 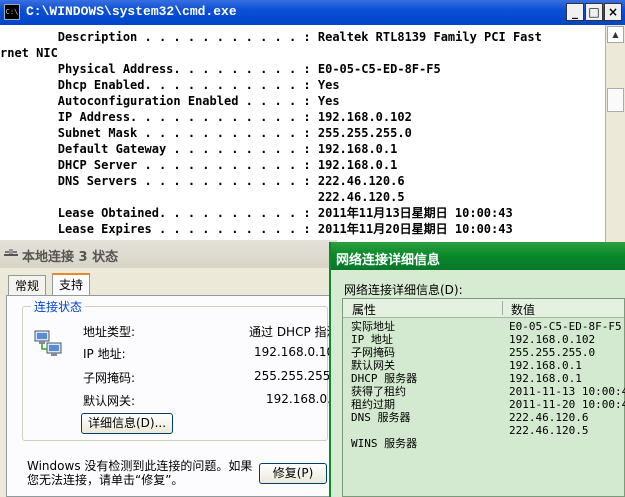 What do you see at coordinates (567, 404) in the screenshot?
I see `item-value: 2011-11-20 10:00:43` at bounding box center [567, 404].